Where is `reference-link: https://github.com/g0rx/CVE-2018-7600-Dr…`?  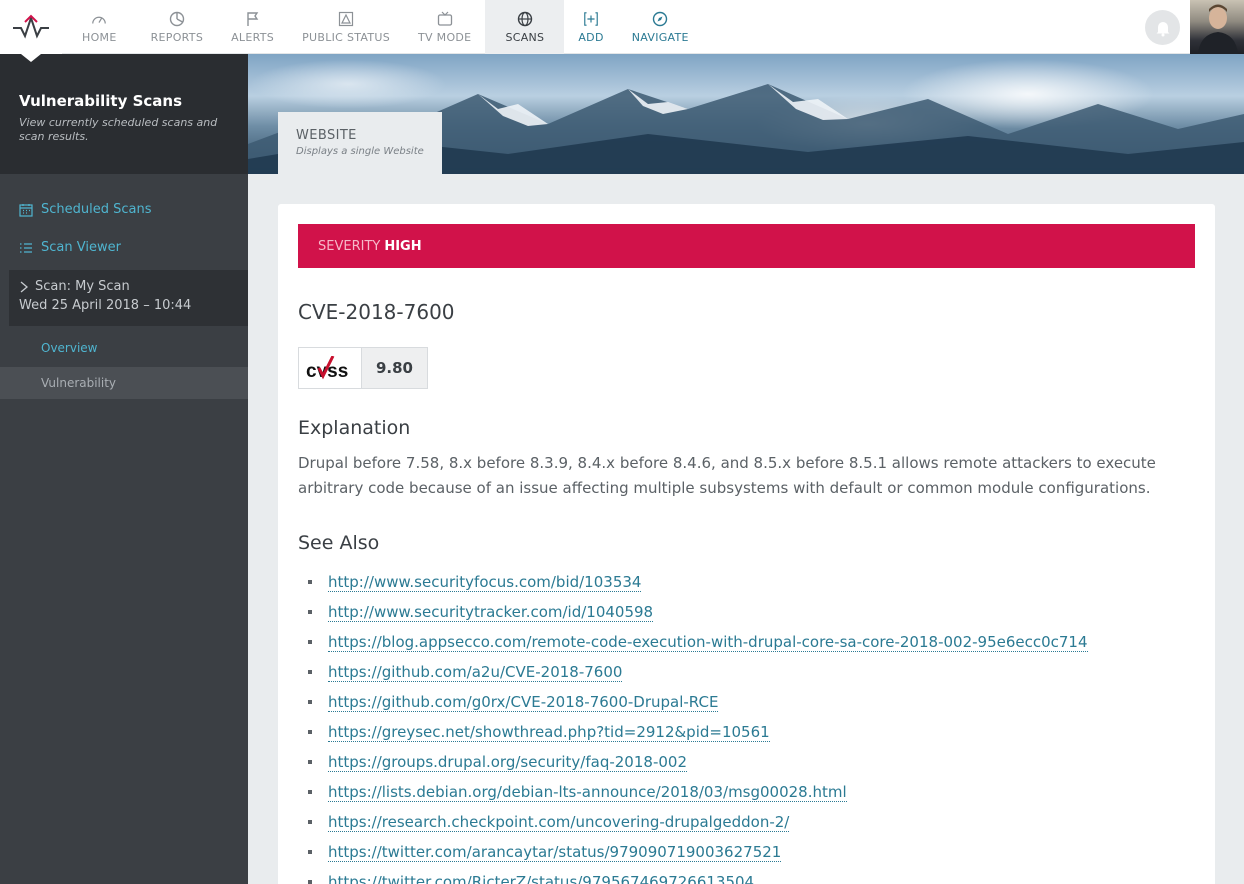 reference-link: https://github.com/g0rx/CVE-2018-7600-Dr… is located at coordinates (523, 702).